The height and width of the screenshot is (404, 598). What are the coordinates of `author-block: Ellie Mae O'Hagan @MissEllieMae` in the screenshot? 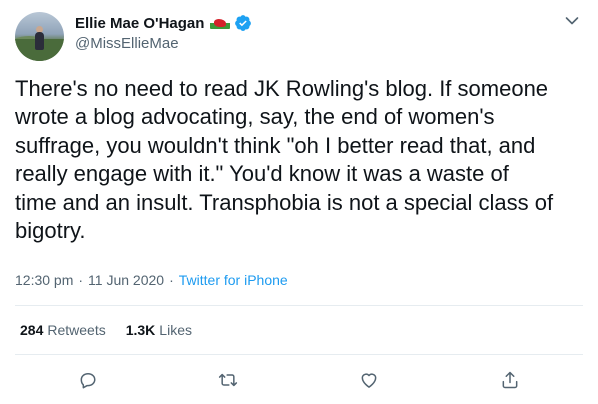 It's located at (163, 32).